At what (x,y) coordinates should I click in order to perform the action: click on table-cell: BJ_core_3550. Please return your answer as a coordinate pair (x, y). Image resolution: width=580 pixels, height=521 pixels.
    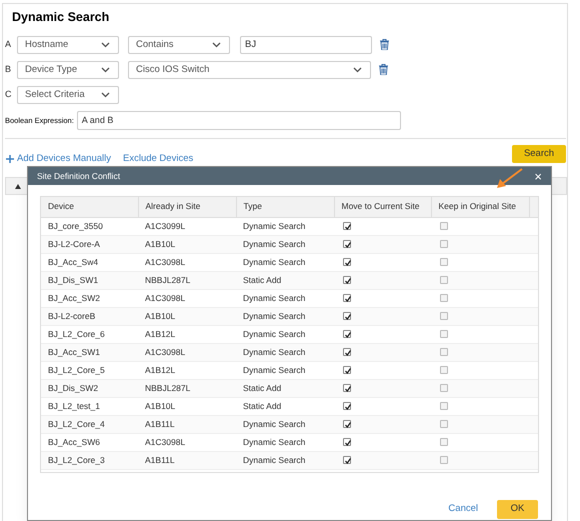
    Looking at the image, I should click on (89, 226).